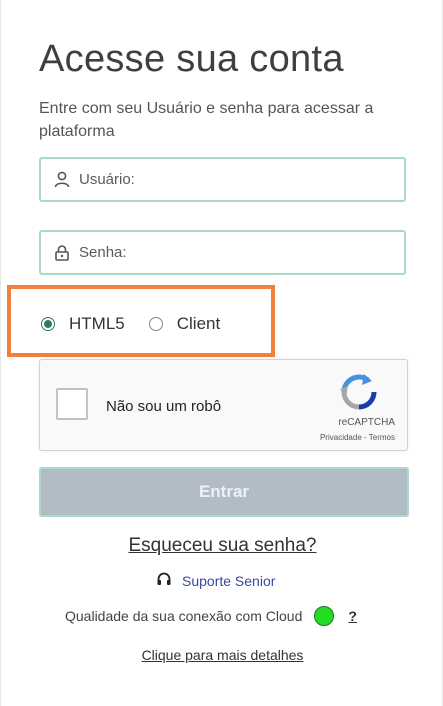 The height and width of the screenshot is (706, 443). What do you see at coordinates (130, 324) in the screenshot?
I see `mode-radio-group: HTML5 Client` at bounding box center [130, 324].